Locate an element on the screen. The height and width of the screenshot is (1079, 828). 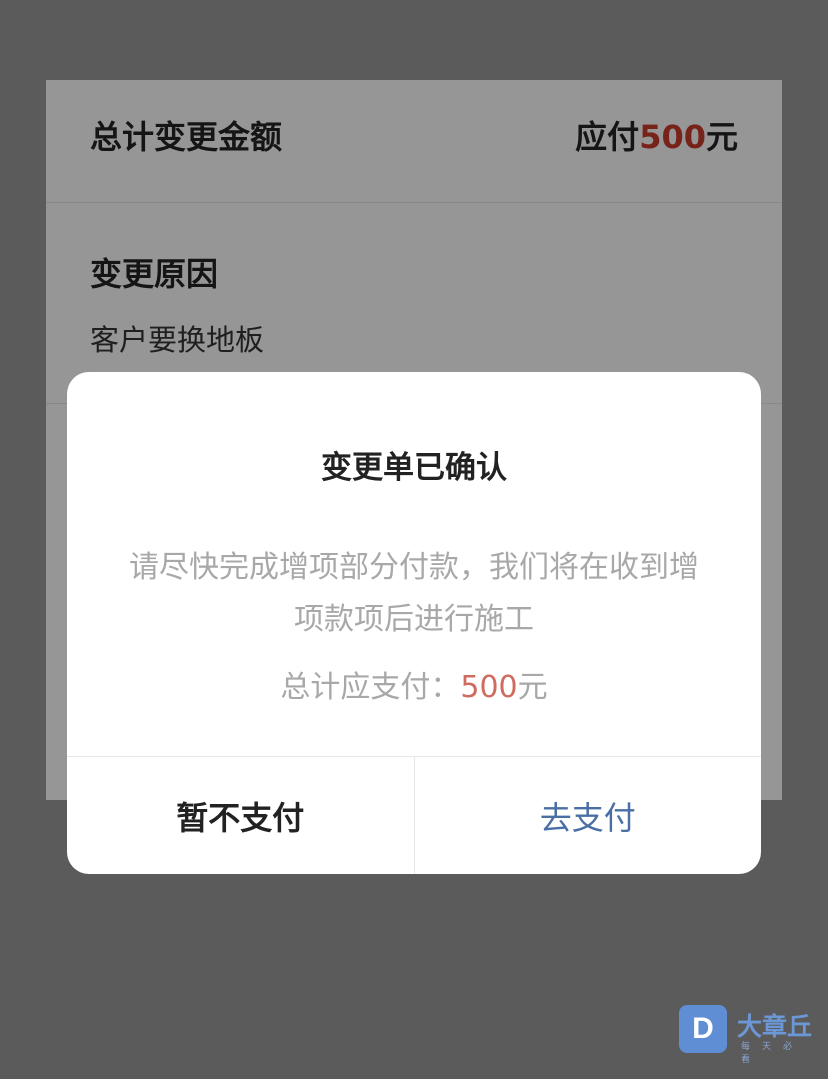
watermark-name: 大章丘 is located at coordinates (775, 1026).